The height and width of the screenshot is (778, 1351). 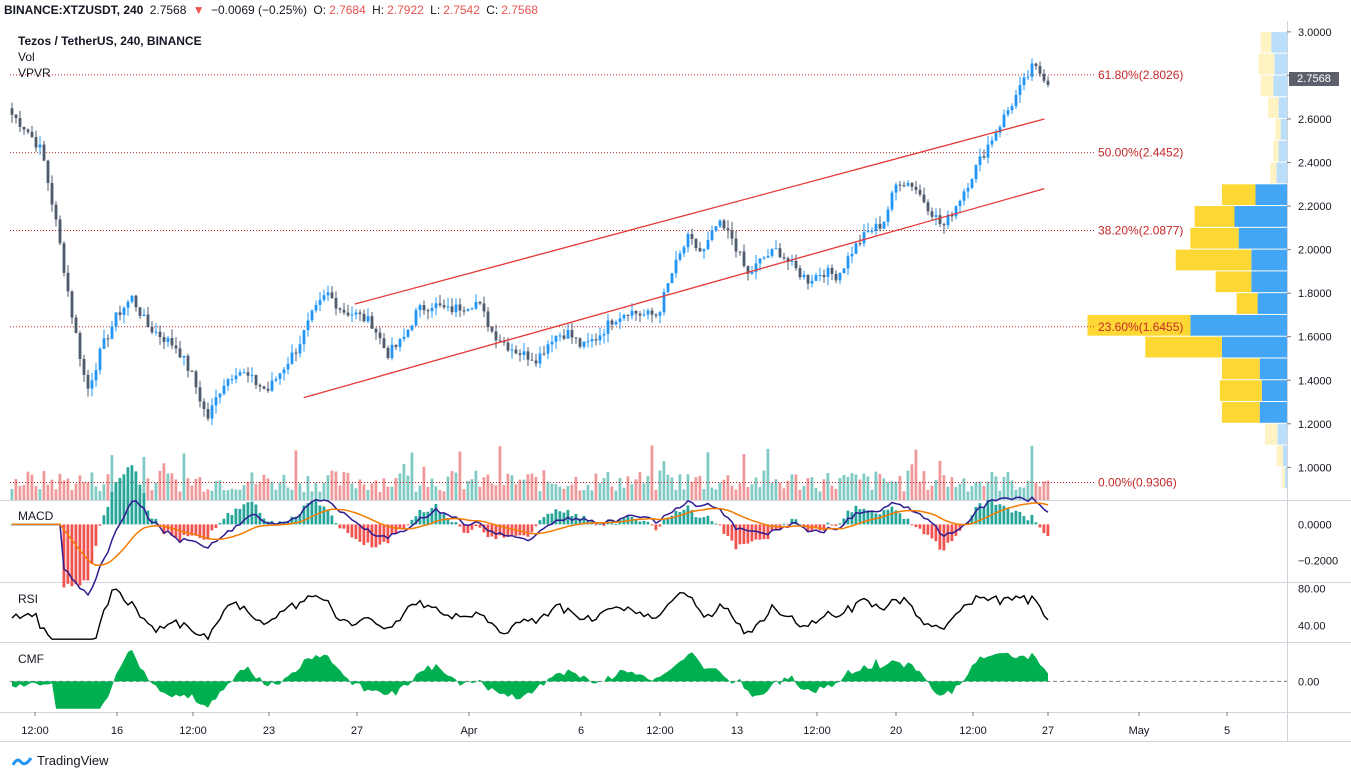 What do you see at coordinates (269, 731) in the screenshot?
I see `time-tick-label: 23` at bounding box center [269, 731].